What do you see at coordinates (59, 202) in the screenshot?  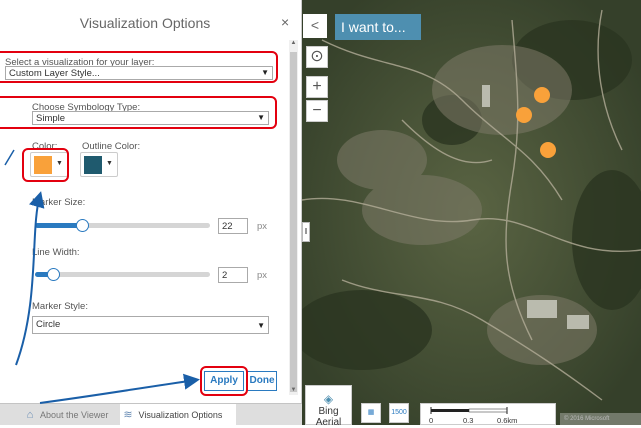 I see `marker-size-label: Marker Size:` at bounding box center [59, 202].